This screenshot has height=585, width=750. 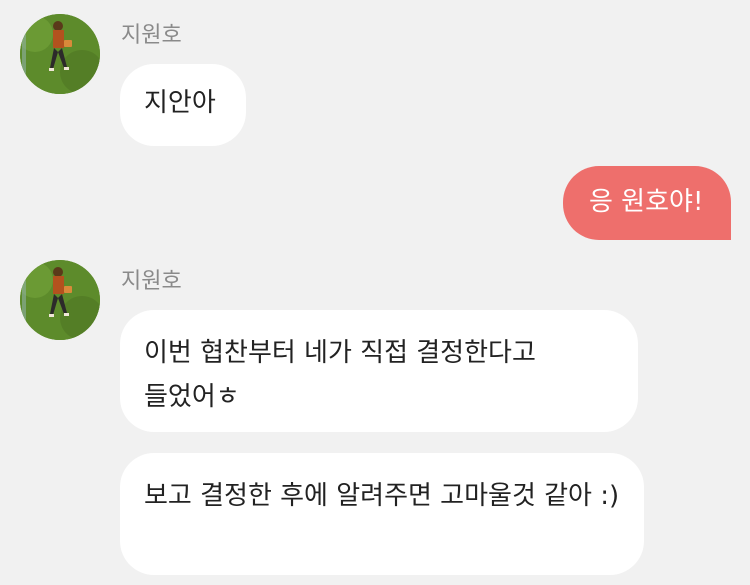 What do you see at coordinates (183, 105) in the screenshot?
I see `incoming-message-bubble: 지안아` at bounding box center [183, 105].